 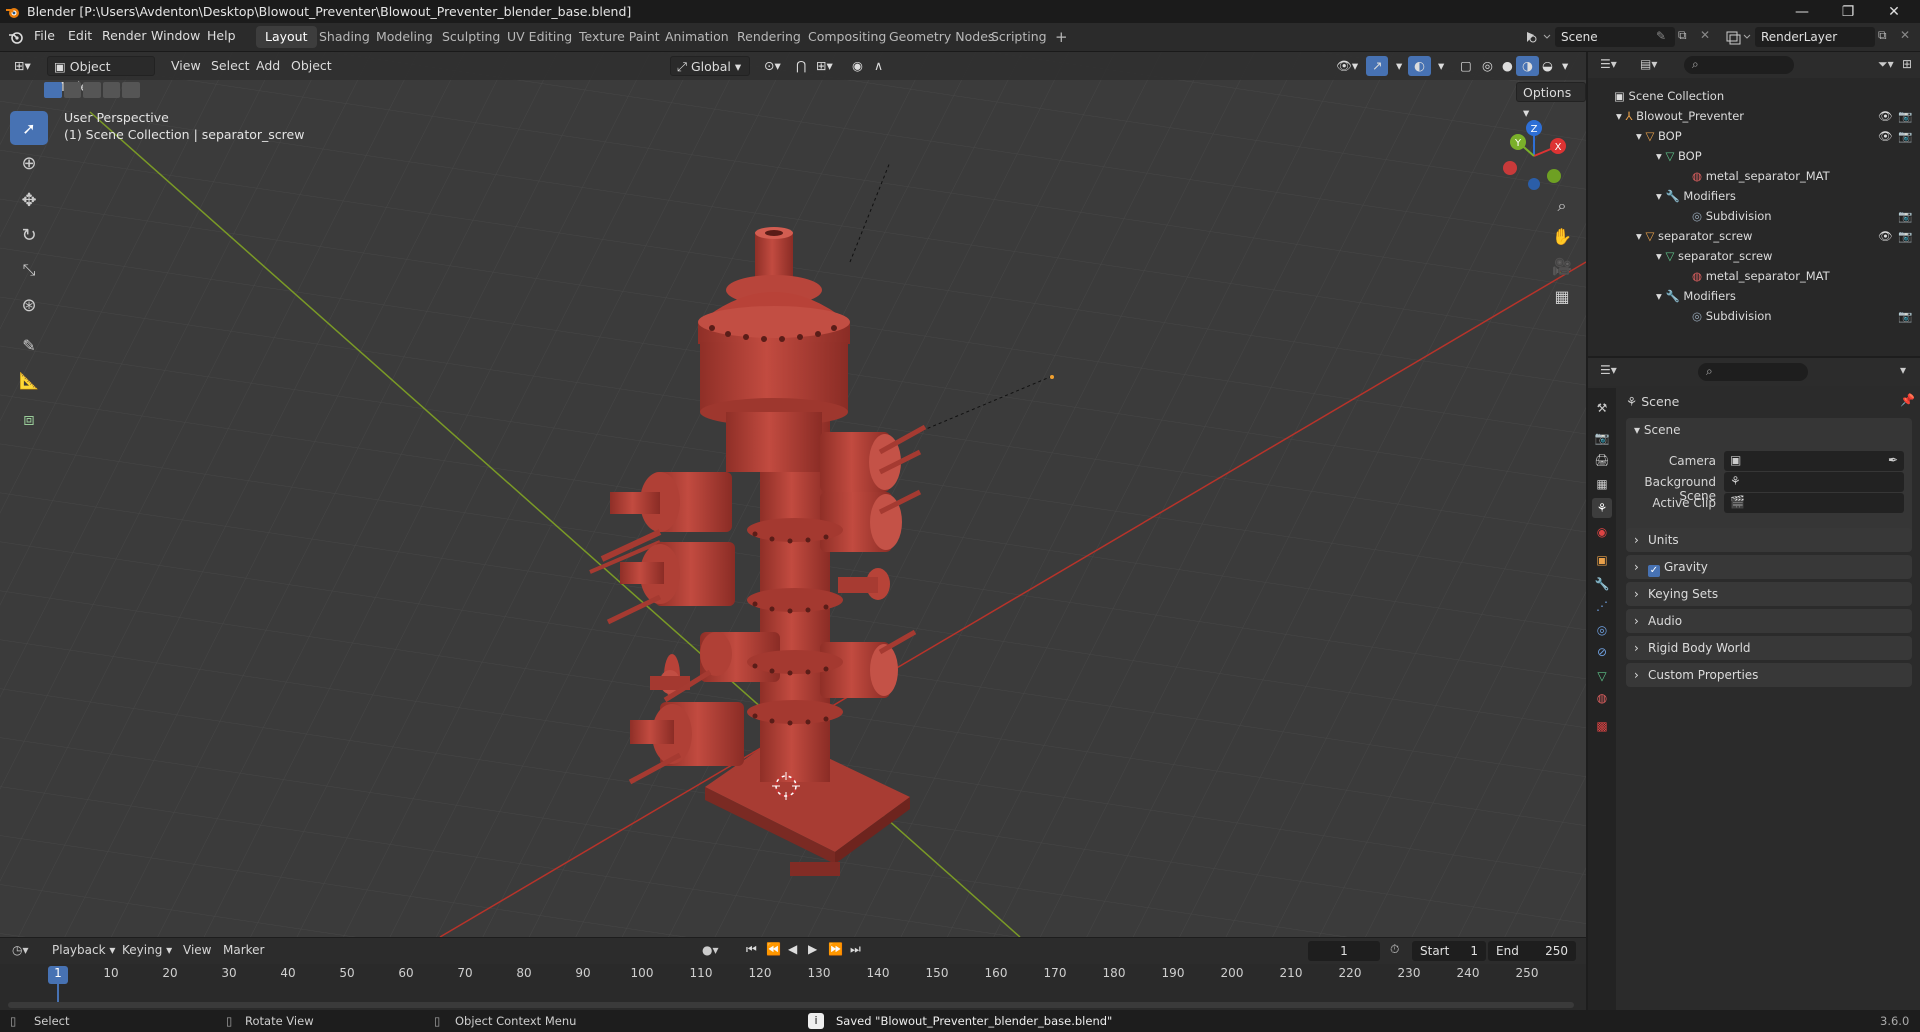 I want to click on outliner-row-bop-mesh: ▾ ▽ BOP, so click(x=1754, y=156).